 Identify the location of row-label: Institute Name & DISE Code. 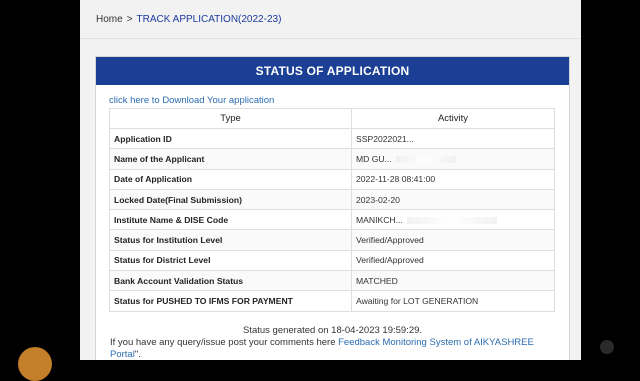
(230, 220).